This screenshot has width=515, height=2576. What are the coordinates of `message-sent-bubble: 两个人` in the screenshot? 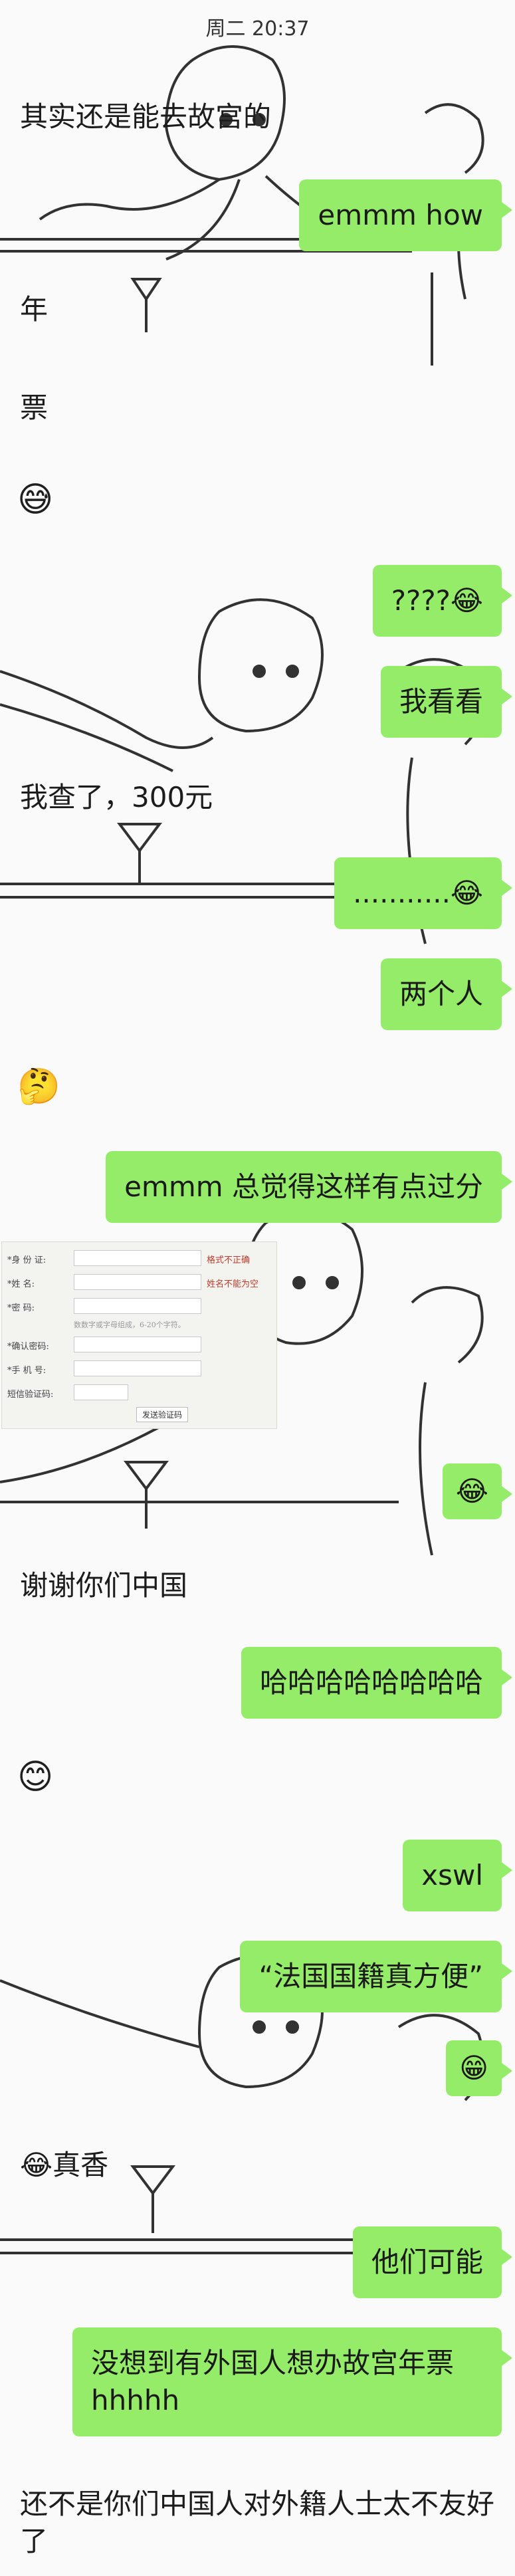 It's located at (446, 994).